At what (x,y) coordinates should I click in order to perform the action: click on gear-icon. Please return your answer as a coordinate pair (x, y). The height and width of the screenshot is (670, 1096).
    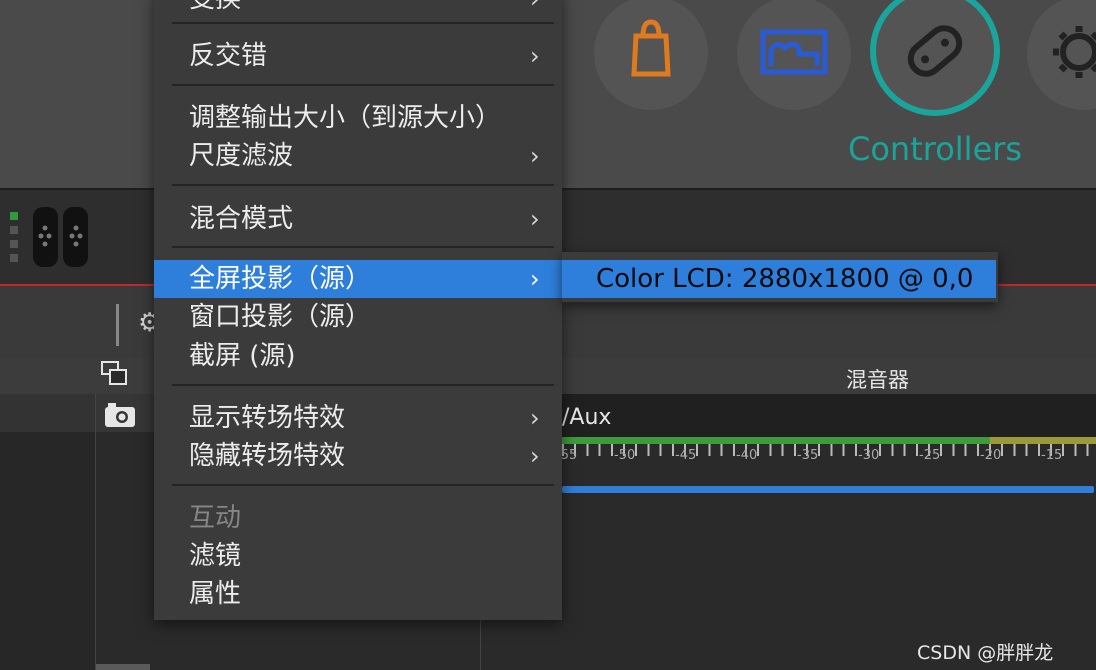
    Looking at the image, I should click on (1074, 52).